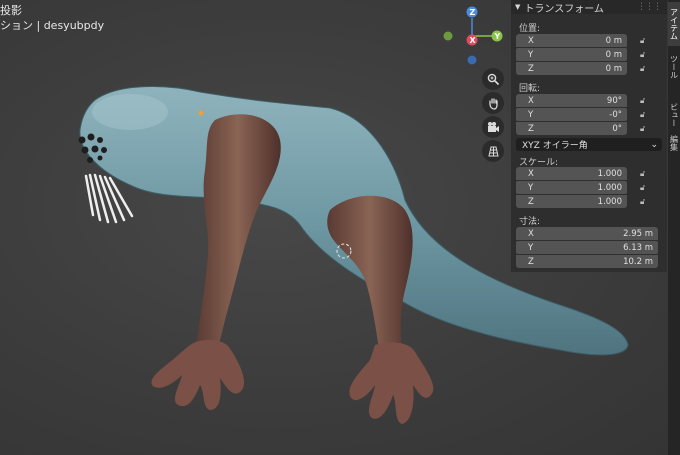 Image resolution: width=680 pixels, height=455 pixels. Describe the element at coordinates (571, 114) in the screenshot. I see `rotation-y-field: Y -0°` at that location.